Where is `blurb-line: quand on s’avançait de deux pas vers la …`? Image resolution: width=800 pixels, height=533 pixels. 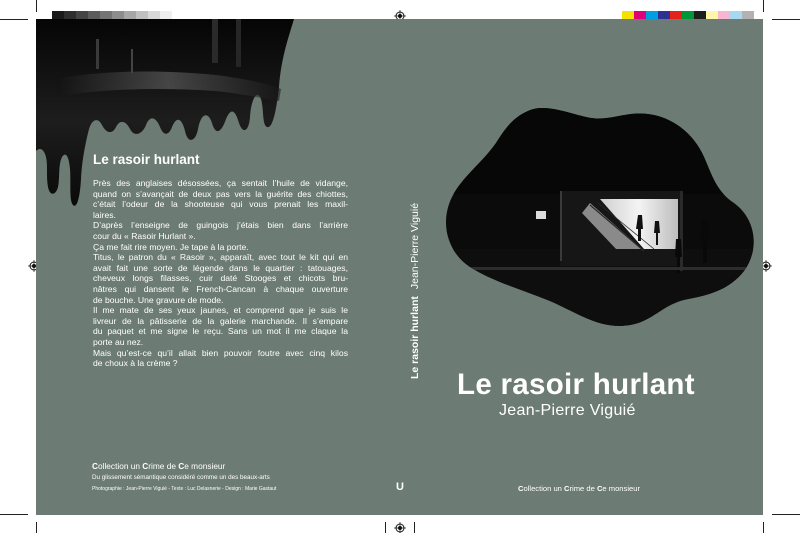 blurb-line: quand on s’avançait de deux pas vers la … is located at coordinates (220, 193).